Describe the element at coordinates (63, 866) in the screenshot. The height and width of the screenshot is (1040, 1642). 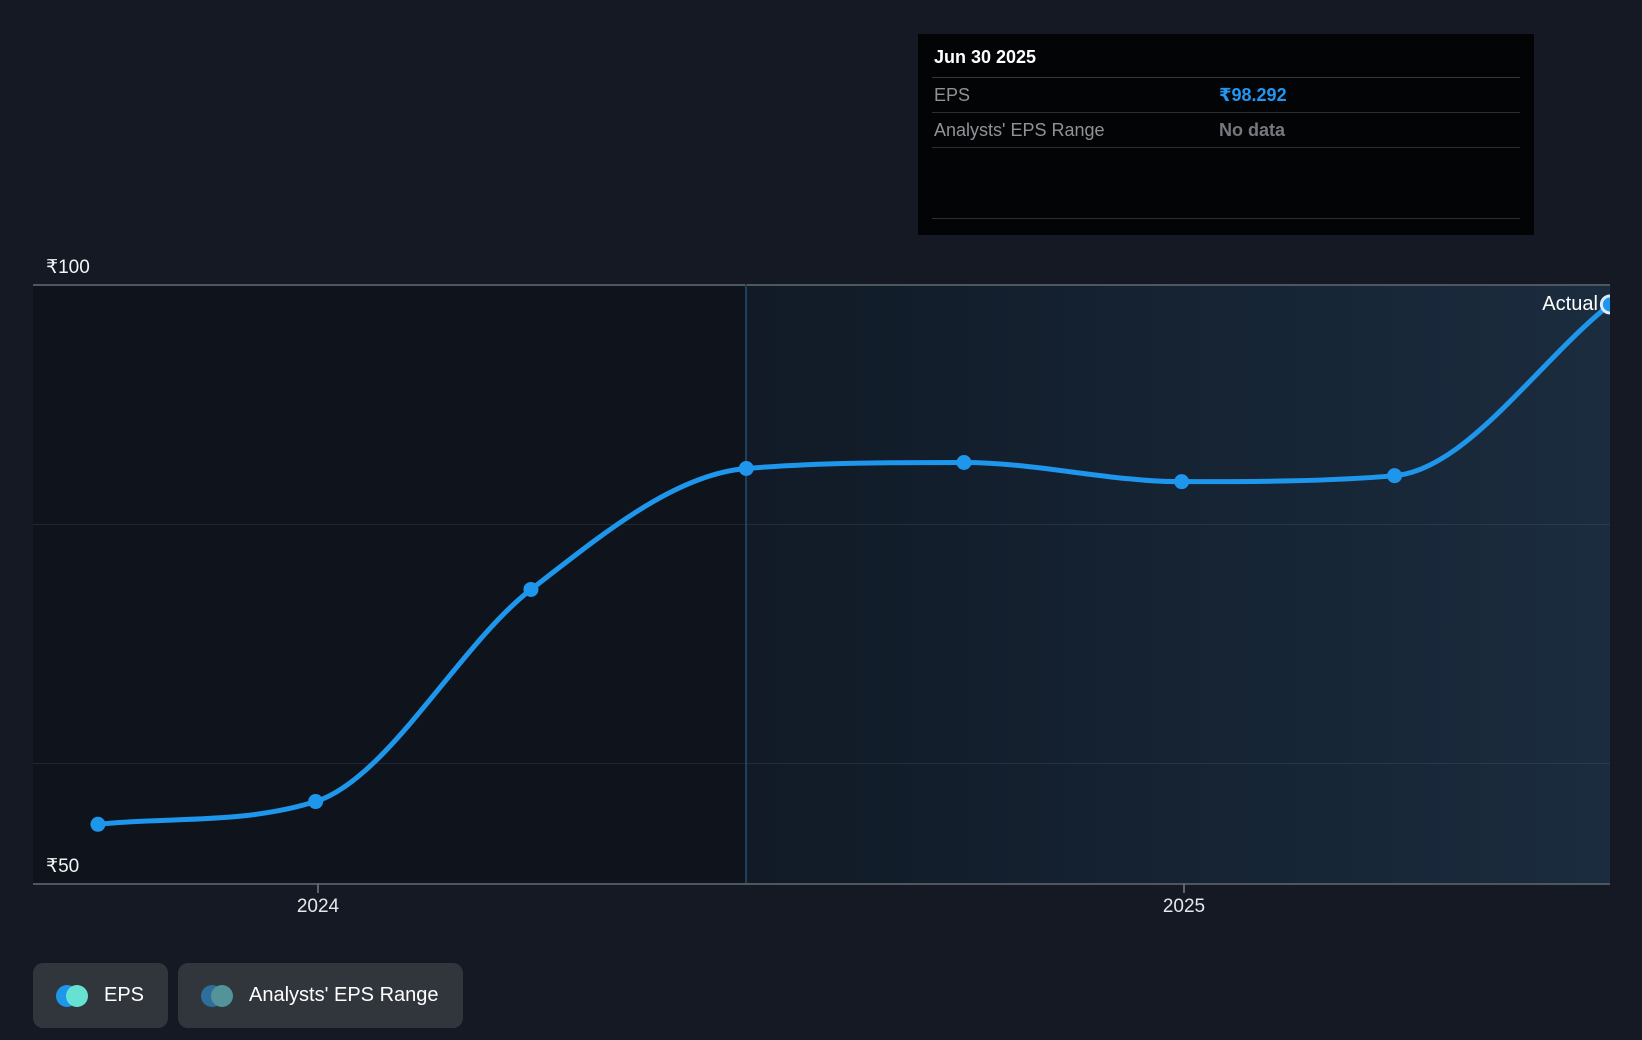
I see `y-axis-label-50: ₹50` at that location.